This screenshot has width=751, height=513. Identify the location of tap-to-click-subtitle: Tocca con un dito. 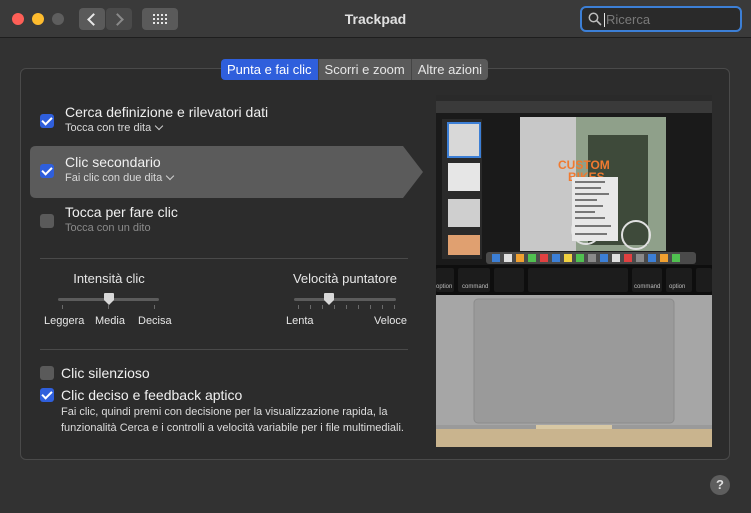
(108, 228).